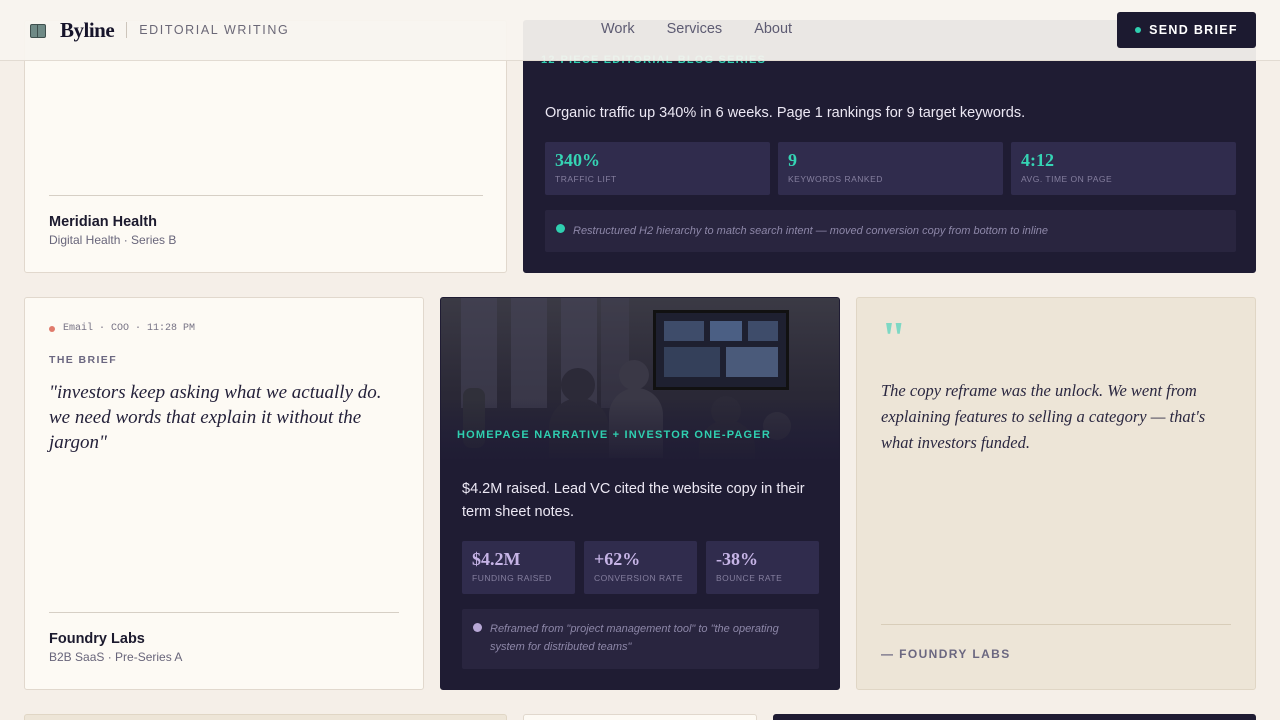 Image resolution: width=1280 pixels, height=720 pixels. I want to click on stat-label: KEYWORDS RANKED, so click(835, 179).